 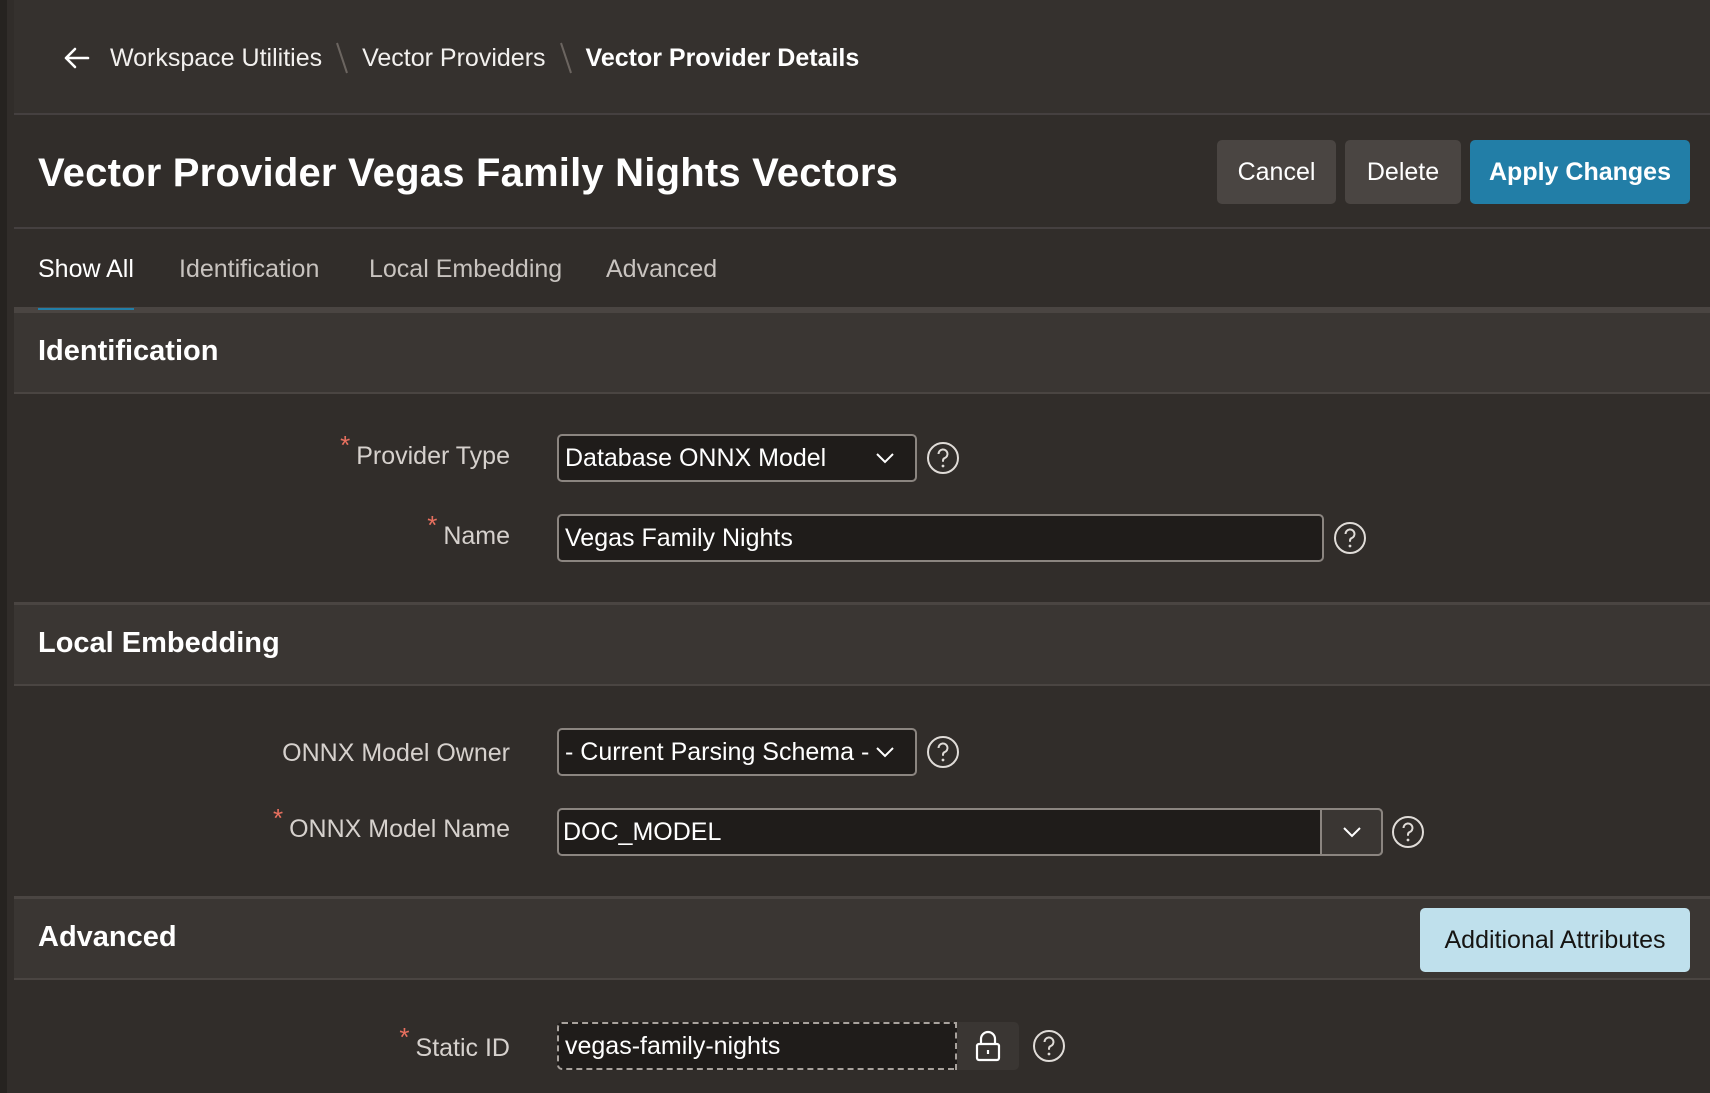 I want to click on field-label: Provider Type, so click(x=433, y=456).